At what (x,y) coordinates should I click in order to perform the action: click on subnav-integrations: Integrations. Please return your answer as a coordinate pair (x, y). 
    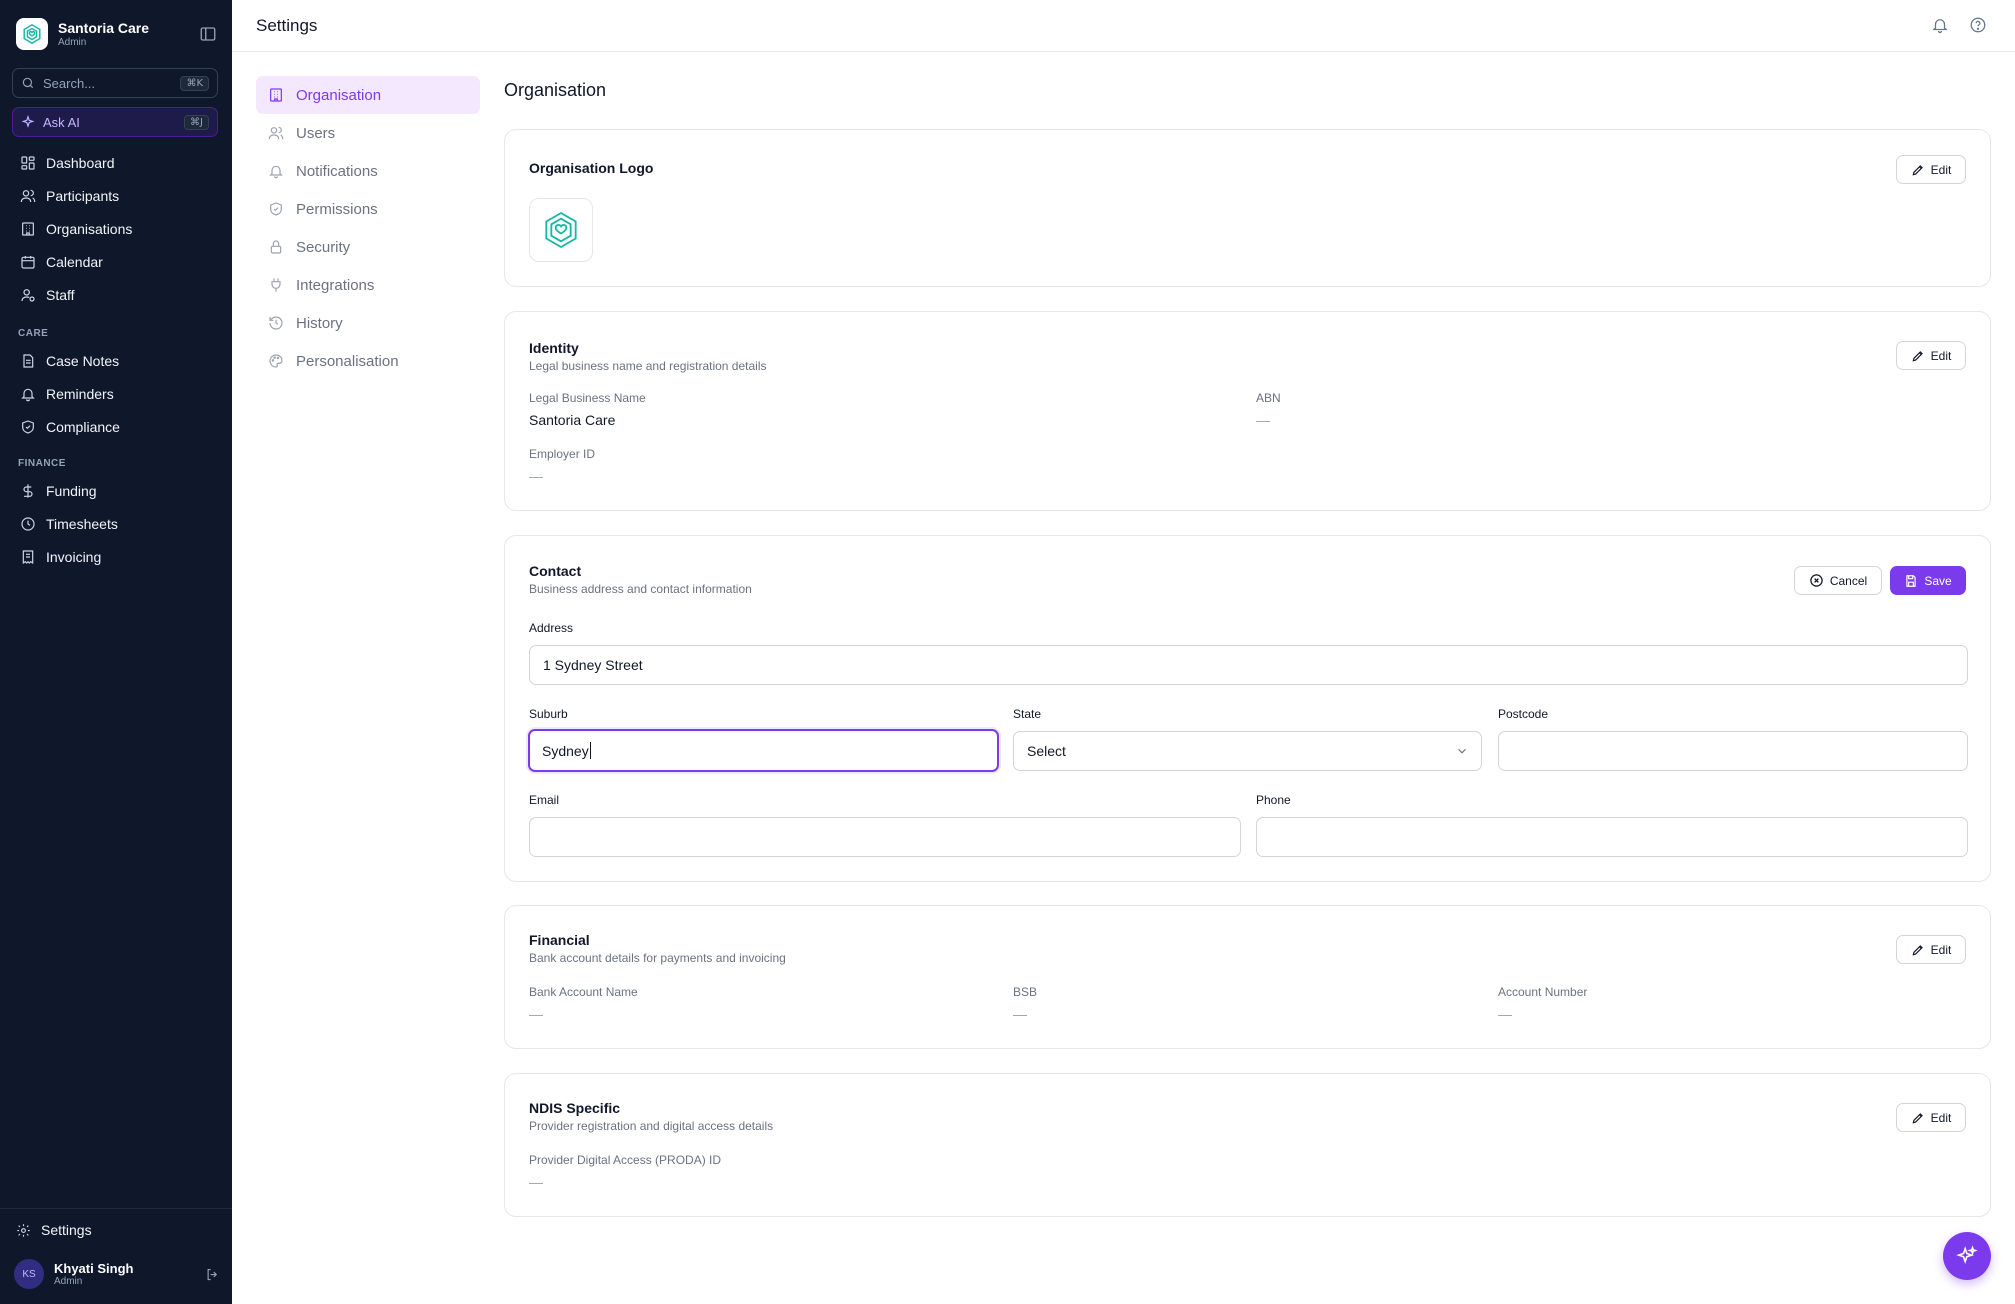
    Looking at the image, I should click on (368, 285).